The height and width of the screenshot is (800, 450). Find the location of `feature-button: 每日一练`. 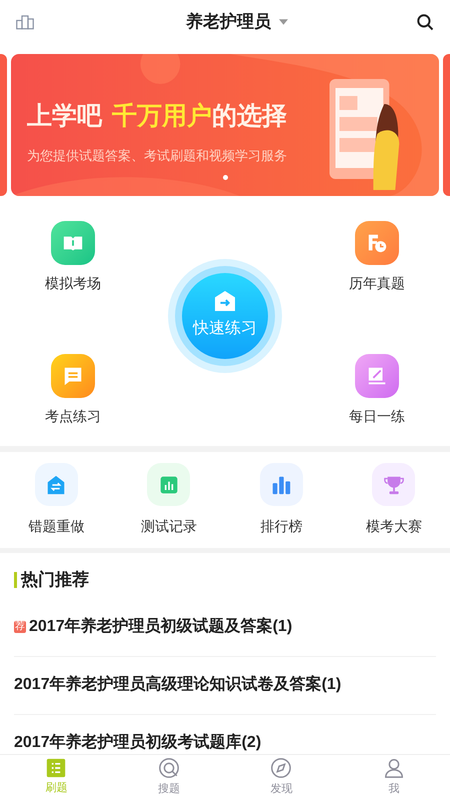

feature-button: 每日一练 is located at coordinates (377, 390).